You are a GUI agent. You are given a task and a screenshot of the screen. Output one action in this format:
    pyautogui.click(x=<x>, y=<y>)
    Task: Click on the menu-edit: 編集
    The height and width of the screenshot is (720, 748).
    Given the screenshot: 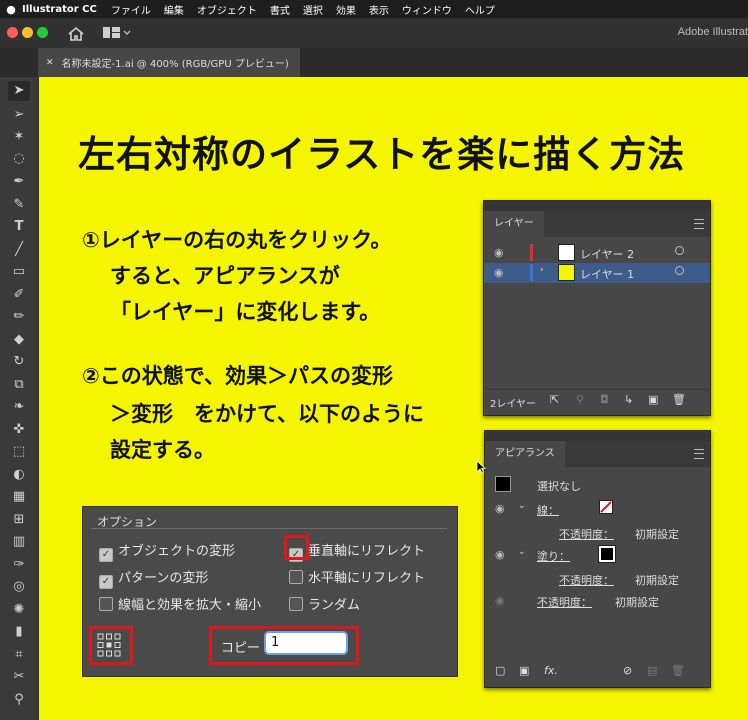 What is the action you would take?
    pyautogui.click(x=174, y=9)
    